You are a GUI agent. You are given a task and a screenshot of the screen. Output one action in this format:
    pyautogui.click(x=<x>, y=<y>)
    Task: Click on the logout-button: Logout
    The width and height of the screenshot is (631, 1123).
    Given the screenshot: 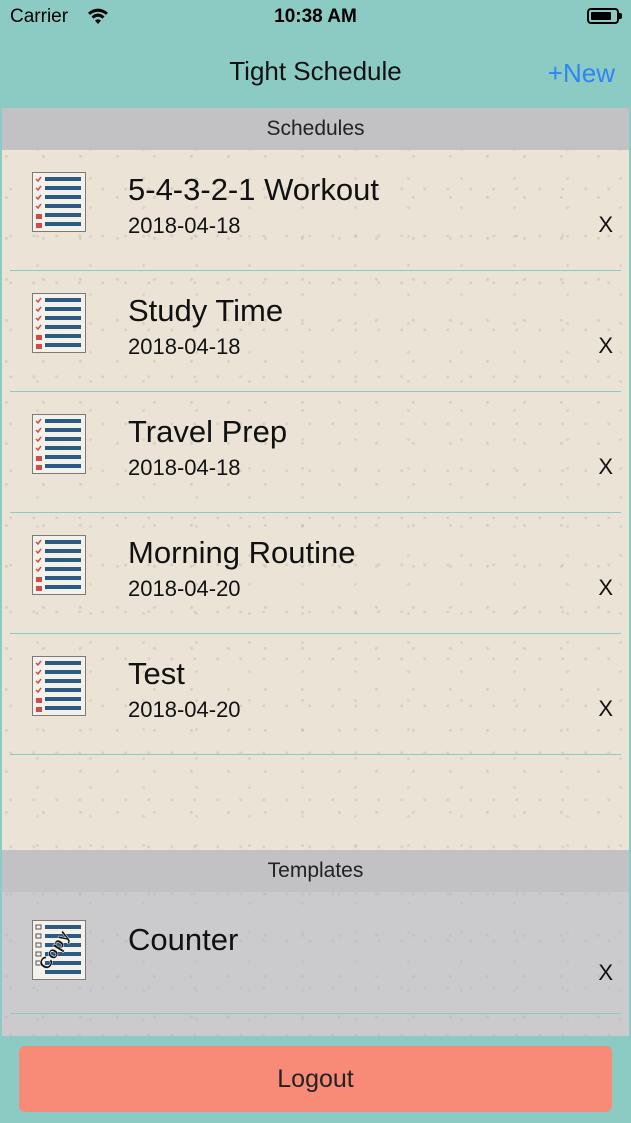 What is the action you would take?
    pyautogui.click(x=315, y=1079)
    